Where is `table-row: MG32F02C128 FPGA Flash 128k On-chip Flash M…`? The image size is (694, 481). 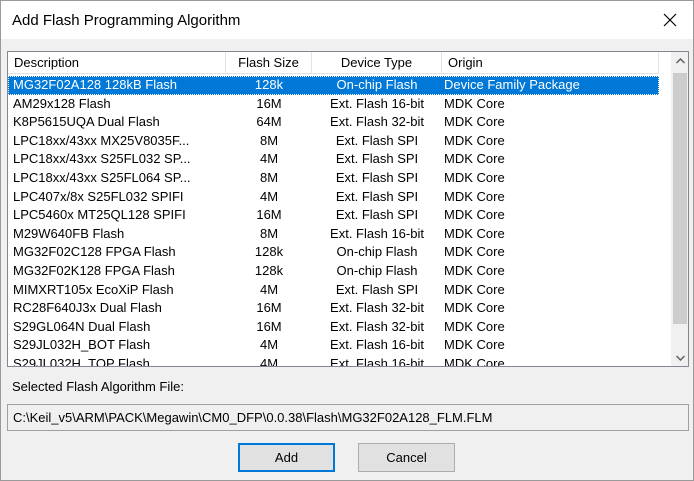
table-row: MG32F02C128 FPGA Flash 128k On-chip Flash M… is located at coordinates (333, 252).